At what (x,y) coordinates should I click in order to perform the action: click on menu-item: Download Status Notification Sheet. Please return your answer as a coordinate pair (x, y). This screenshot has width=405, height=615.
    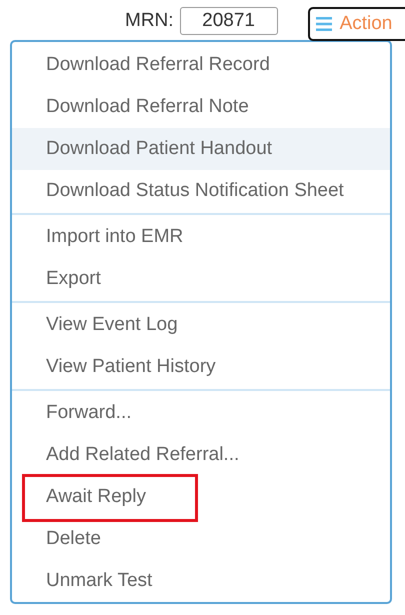
    Looking at the image, I should click on (201, 191).